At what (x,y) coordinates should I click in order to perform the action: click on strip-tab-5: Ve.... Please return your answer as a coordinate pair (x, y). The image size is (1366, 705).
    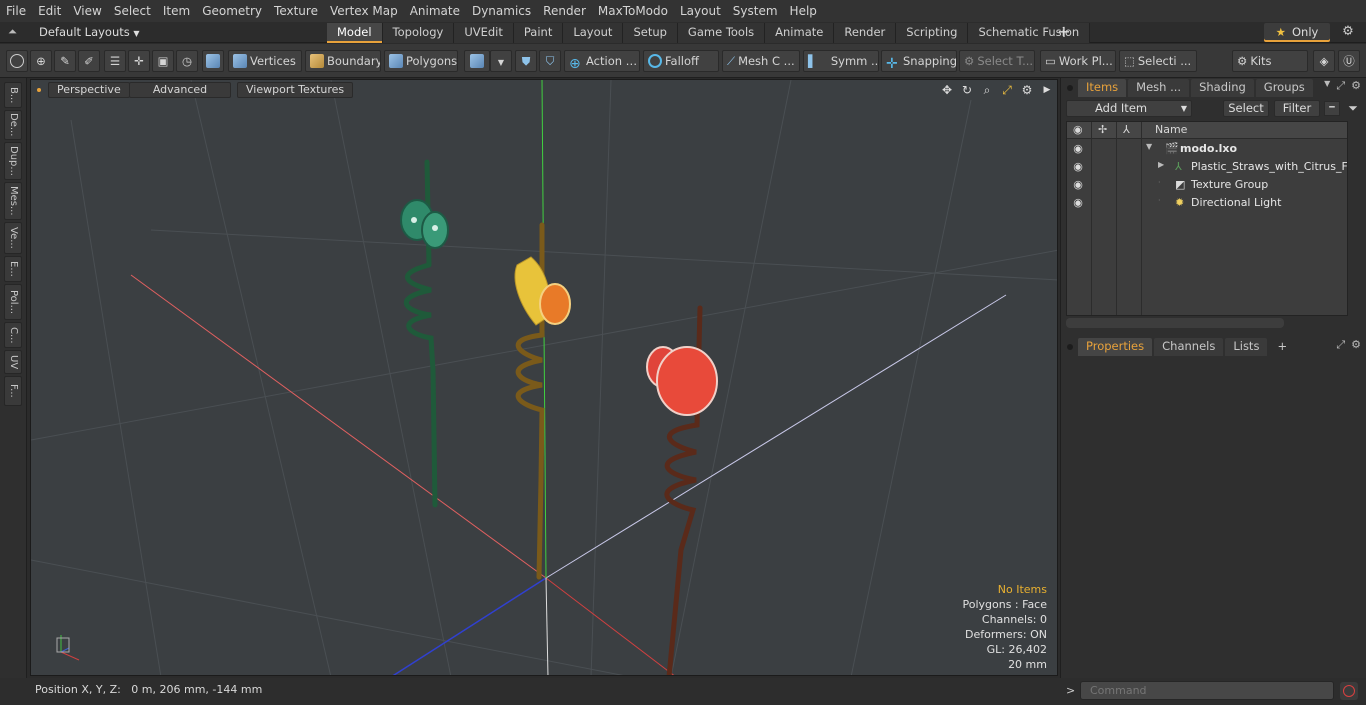
    Looking at the image, I should click on (13, 238).